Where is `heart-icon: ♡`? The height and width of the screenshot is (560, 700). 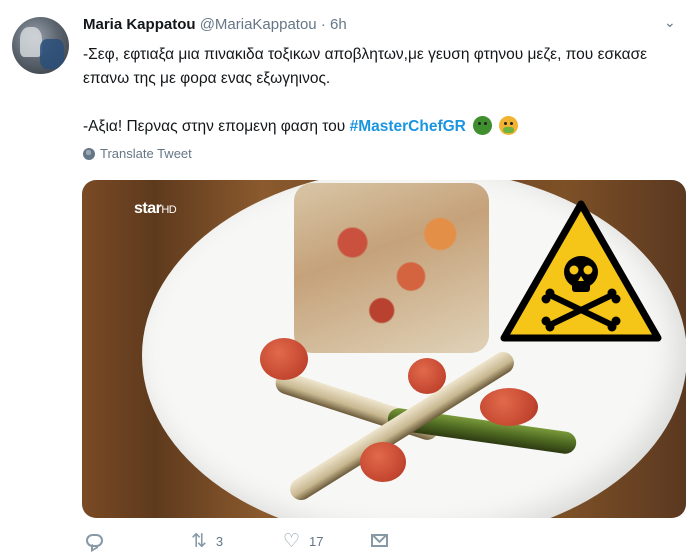
heart-icon: ♡ is located at coordinates (292, 541).